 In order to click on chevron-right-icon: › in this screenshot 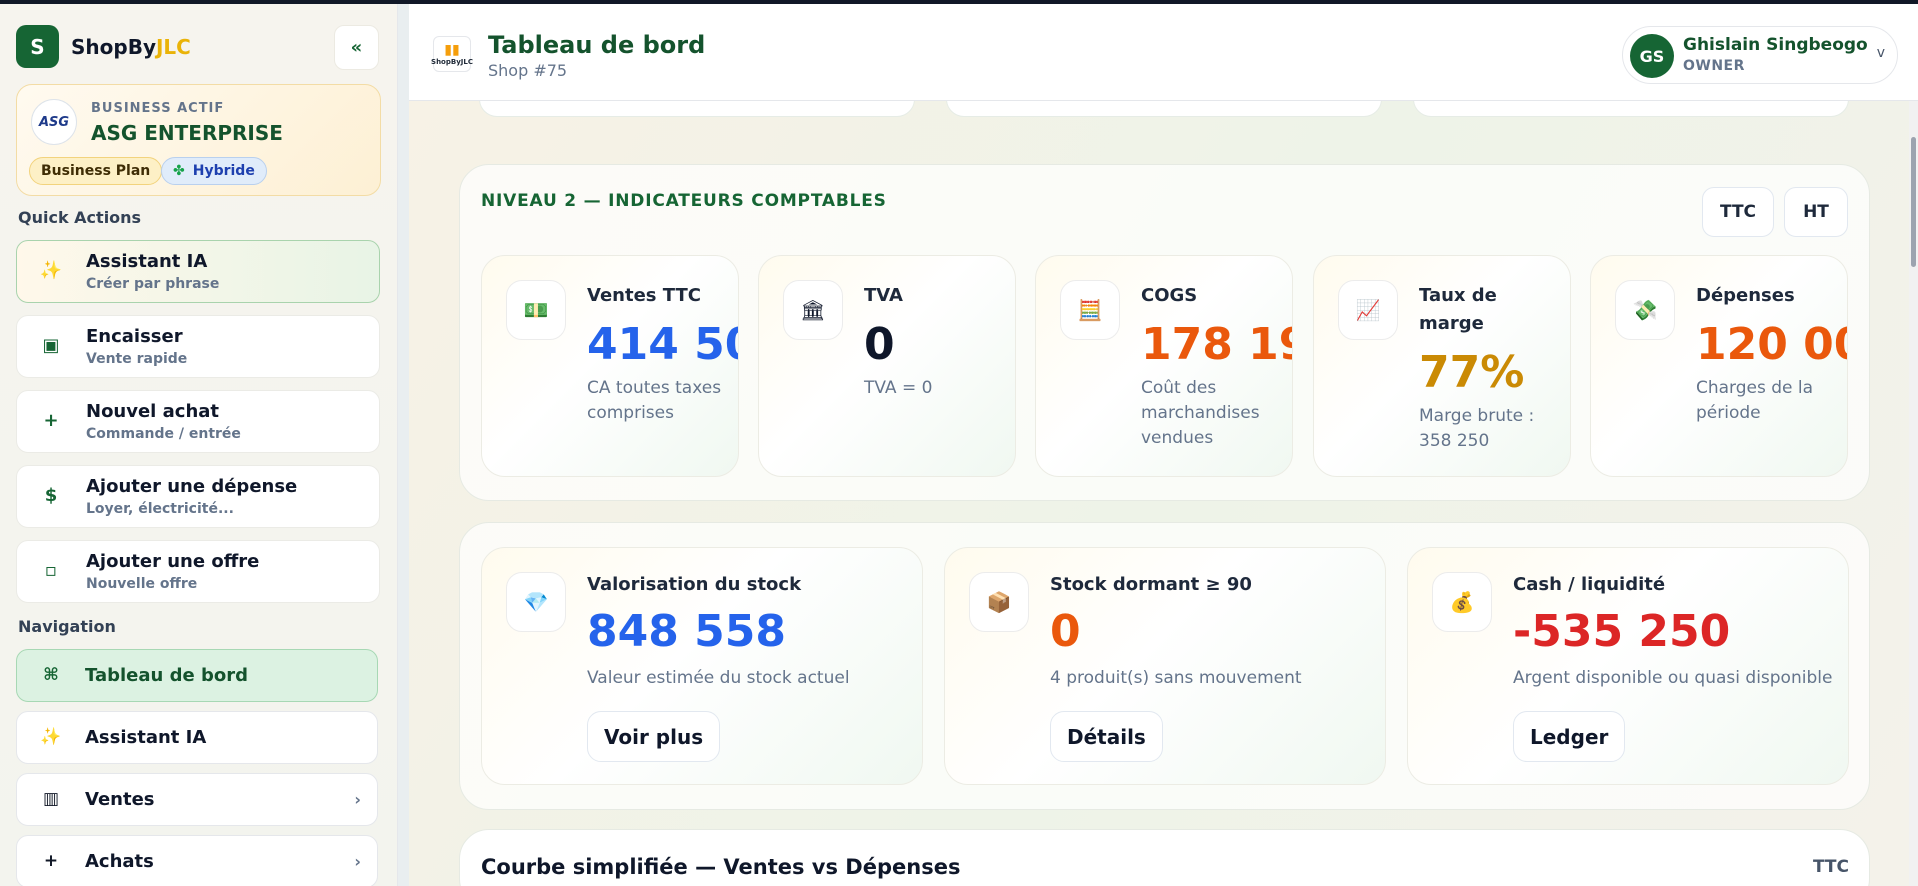, I will do `click(357, 861)`.